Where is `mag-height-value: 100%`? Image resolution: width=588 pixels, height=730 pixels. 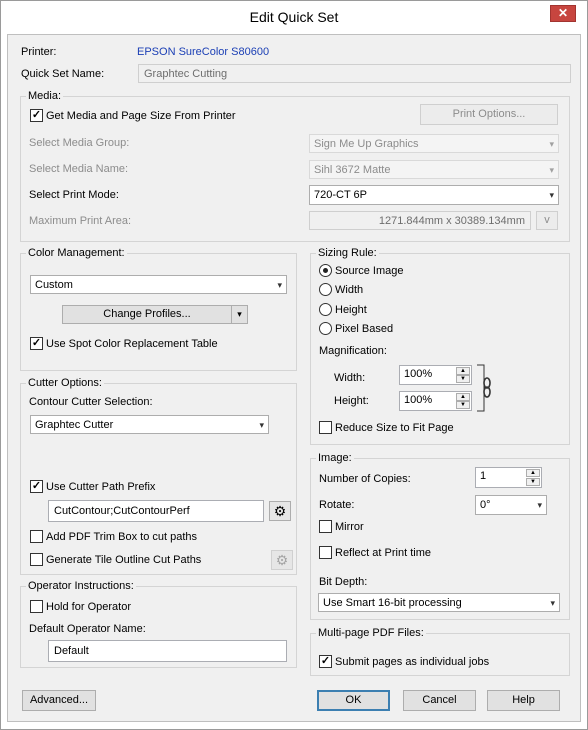 mag-height-value: 100% is located at coordinates (418, 400).